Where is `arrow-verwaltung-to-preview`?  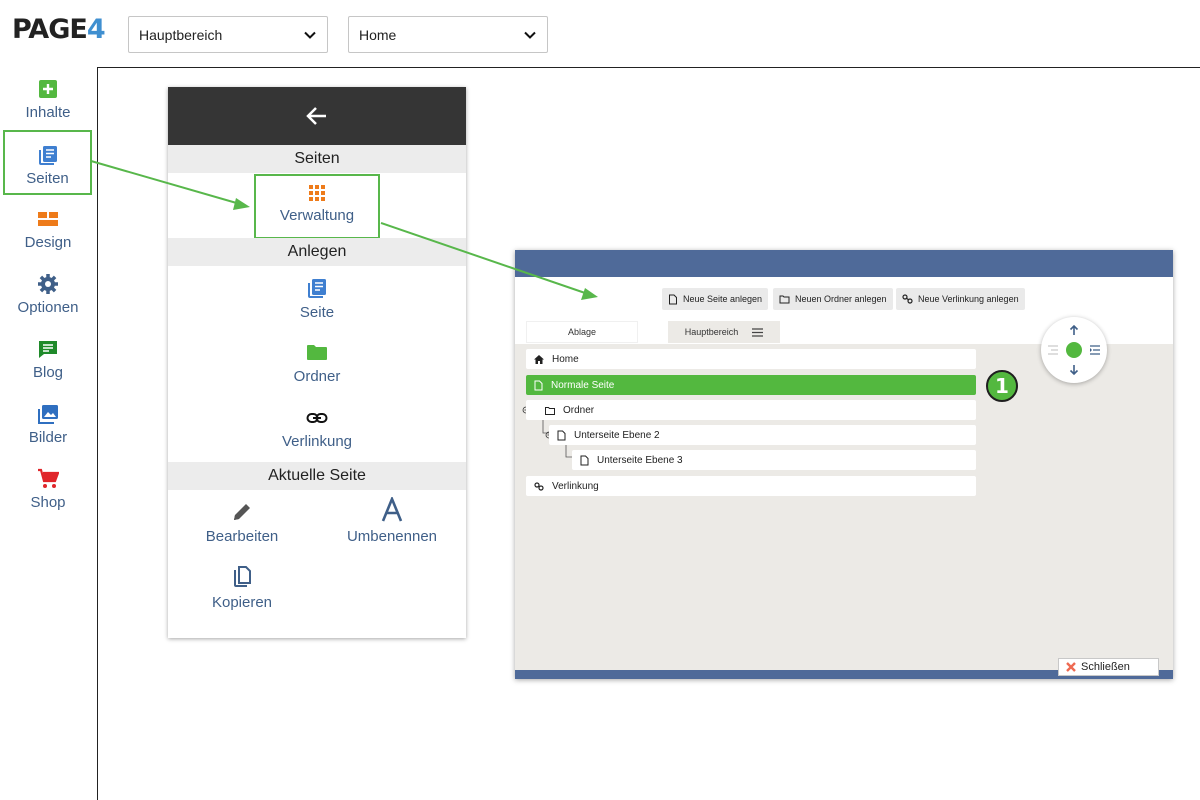 arrow-verwaltung-to-preview is located at coordinates (489, 261).